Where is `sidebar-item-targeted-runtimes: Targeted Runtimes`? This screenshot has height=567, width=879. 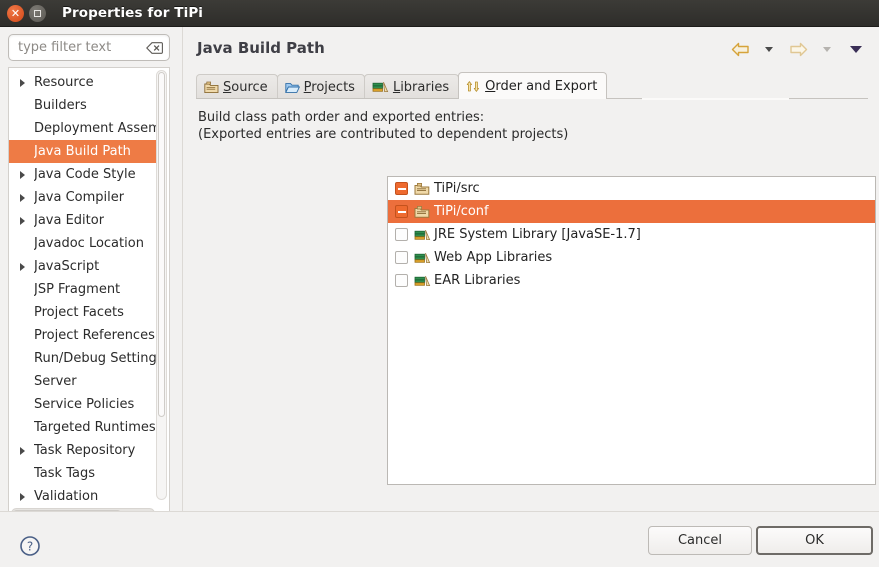 sidebar-item-targeted-runtimes: Targeted Runtimes is located at coordinates (84, 427).